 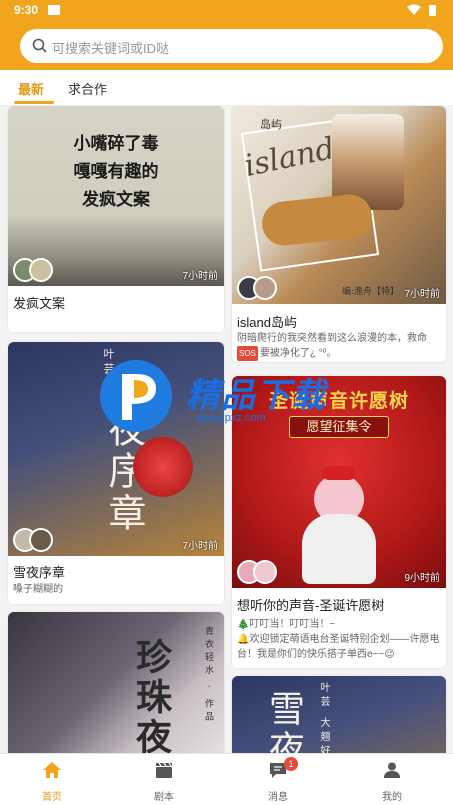 I want to click on watermark-logo-icon, so click(x=136, y=396).